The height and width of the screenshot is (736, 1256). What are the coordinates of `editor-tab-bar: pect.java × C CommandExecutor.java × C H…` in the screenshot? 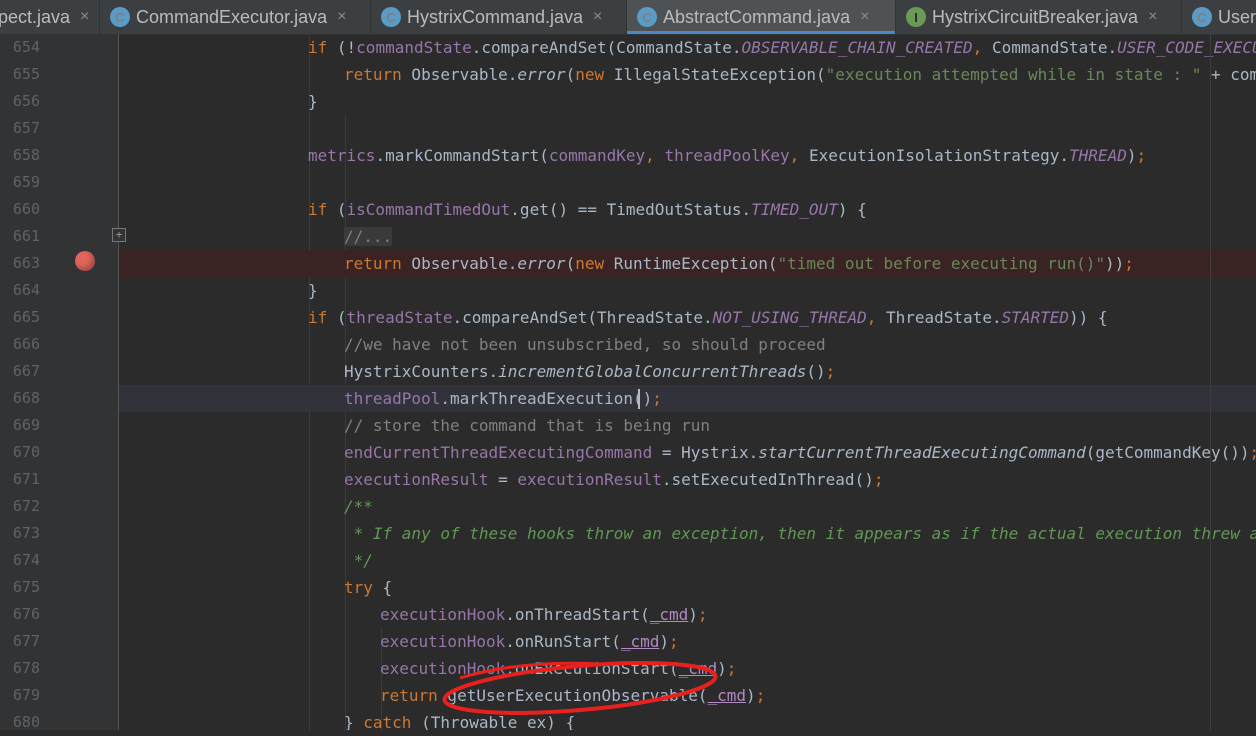 It's located at (628, 17).